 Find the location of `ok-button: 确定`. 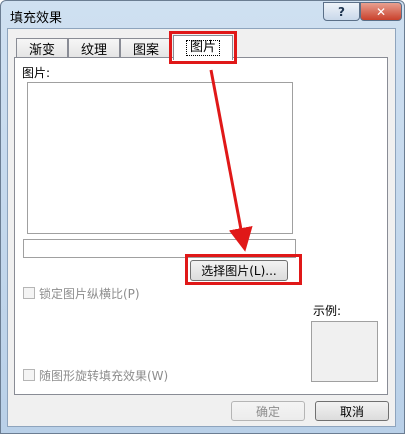

ok-button: 确定 is located at coordinates (268, 411).